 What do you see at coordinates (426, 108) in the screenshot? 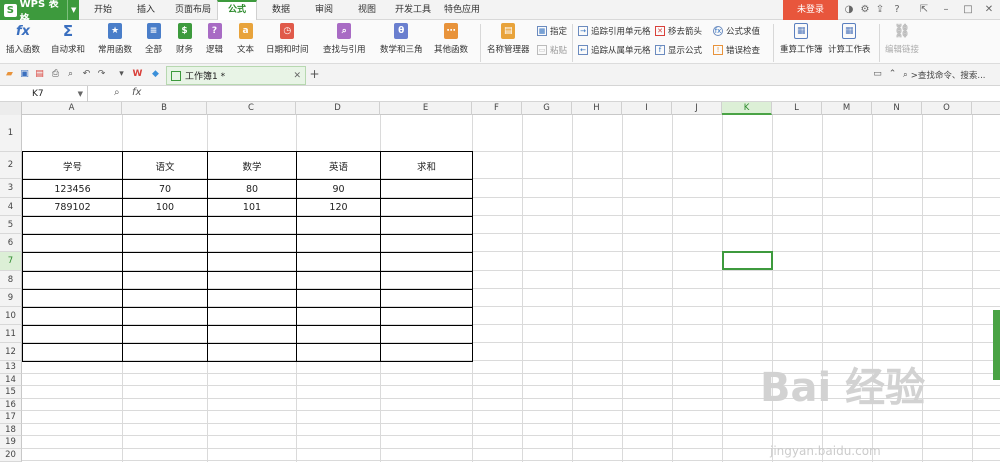
I see `column-header-e: E` at bounding box center [426, 108].